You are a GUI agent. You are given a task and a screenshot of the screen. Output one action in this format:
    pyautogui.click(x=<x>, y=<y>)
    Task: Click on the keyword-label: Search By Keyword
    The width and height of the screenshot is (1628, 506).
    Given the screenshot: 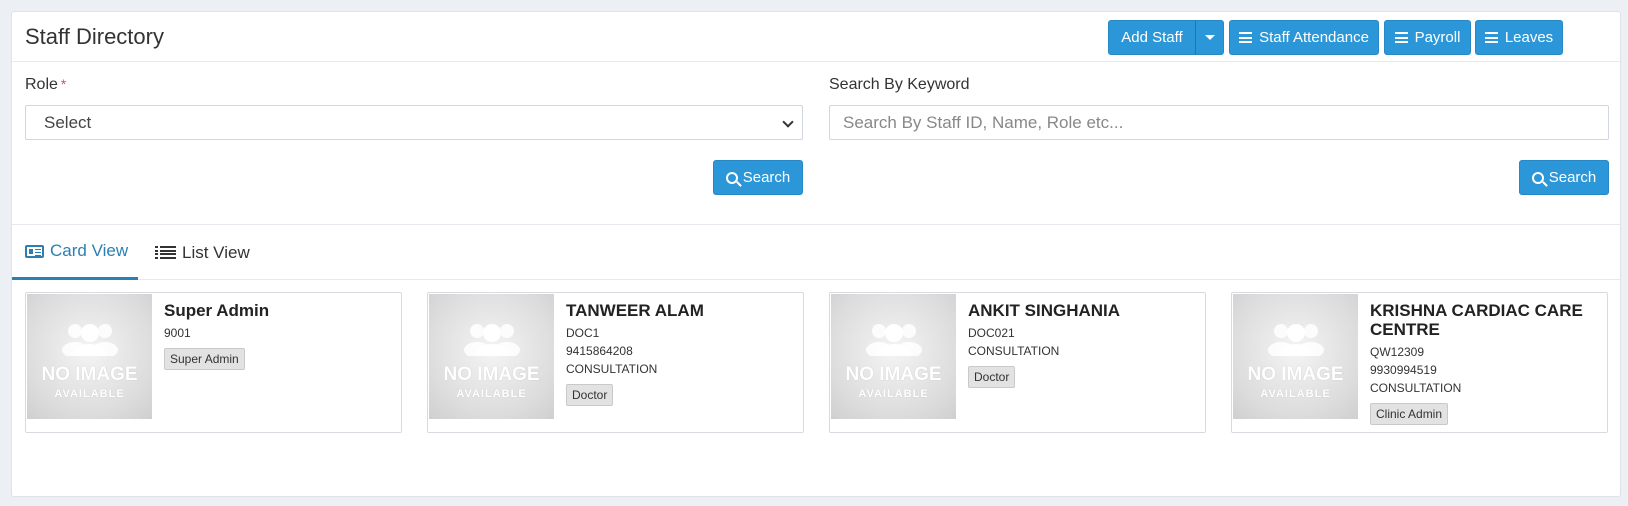 What is the action you would take?
    pyautogui.click(x=899, y=84)
    